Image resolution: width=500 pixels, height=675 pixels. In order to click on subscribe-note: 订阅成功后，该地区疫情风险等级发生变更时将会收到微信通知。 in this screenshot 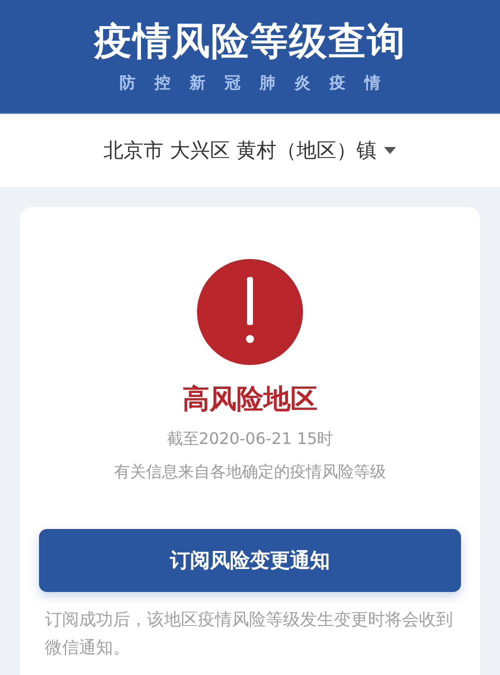, I will do `click(249, 634)`.